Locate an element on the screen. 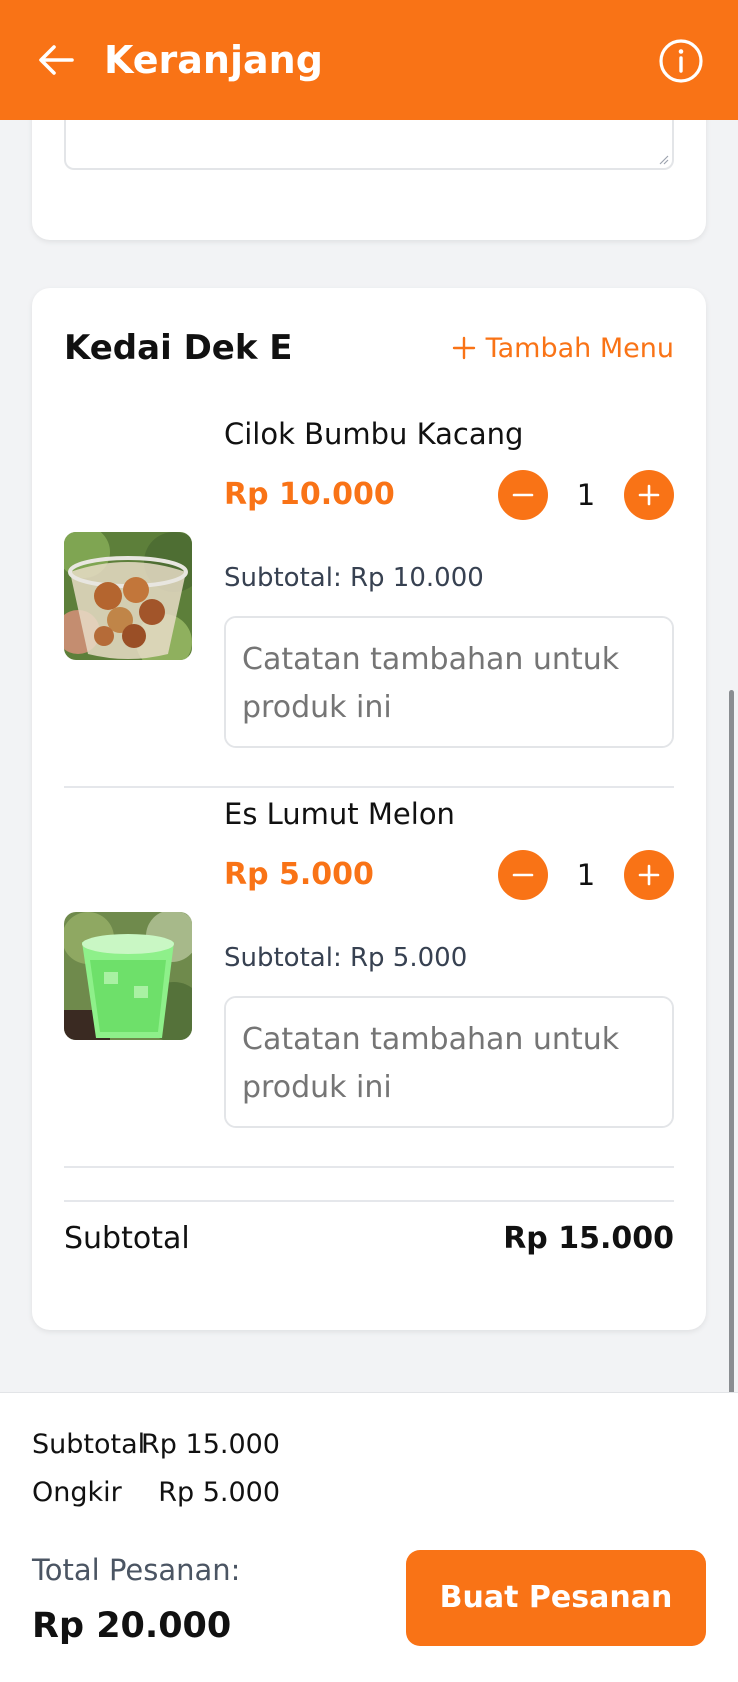 The width and height of the screenshot is (738, 1682). page-title: Keranjang is located at coordinates (213, 60).